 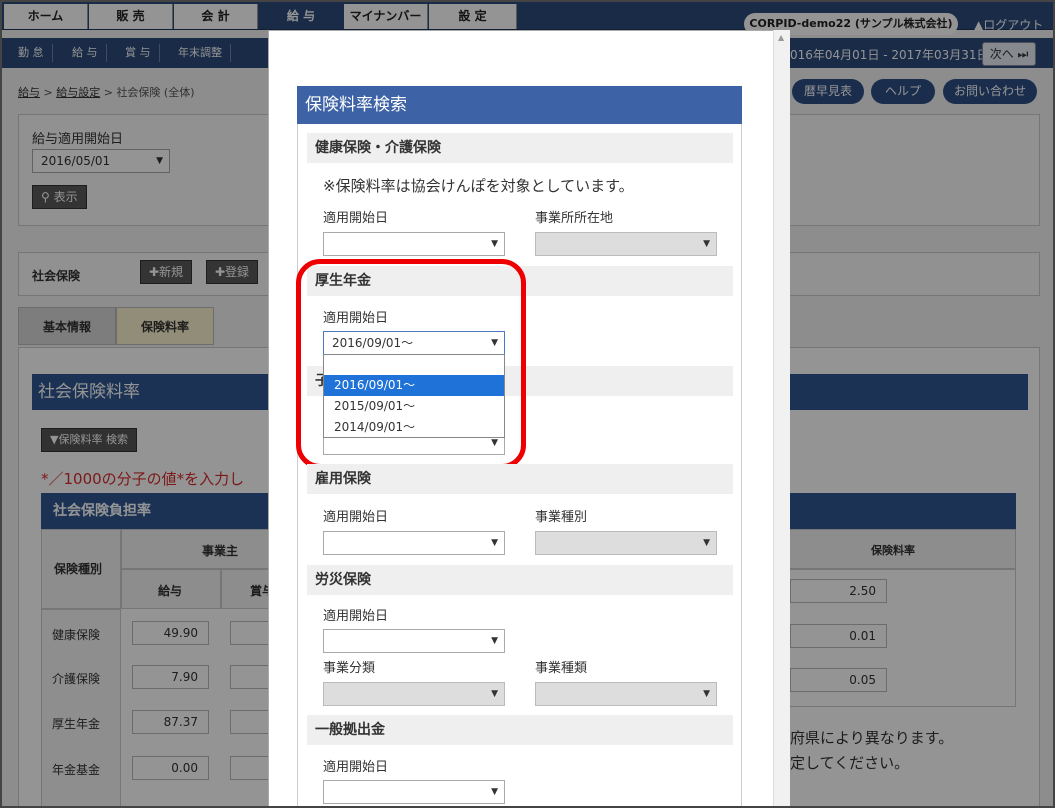 What do you see at coordinates (356, 218) in the screenshot?
I see `health-start-label: 適用開始日` at bounding box center [356, 218].